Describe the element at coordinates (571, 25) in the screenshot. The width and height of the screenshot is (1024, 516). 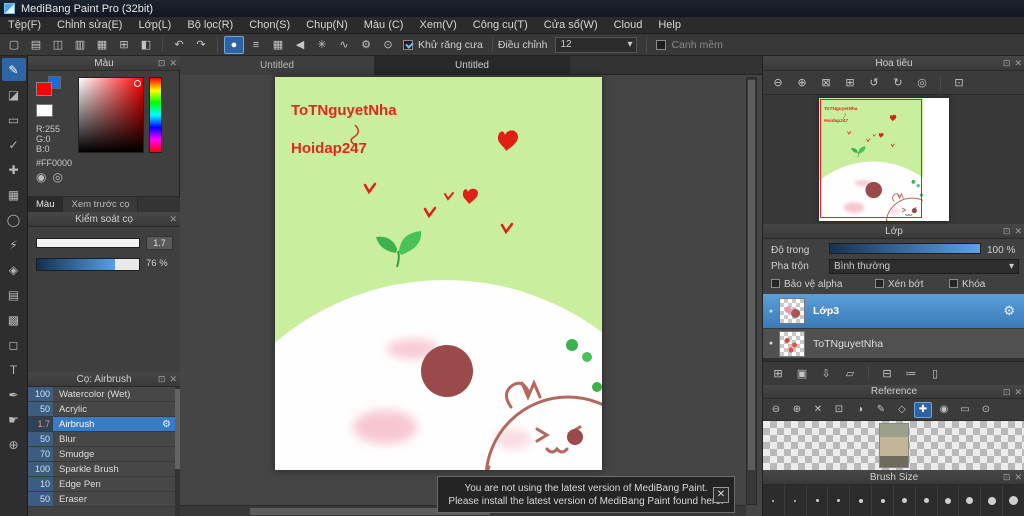
I see `menu-cua-so: Cửa sổ(W)` at that location.